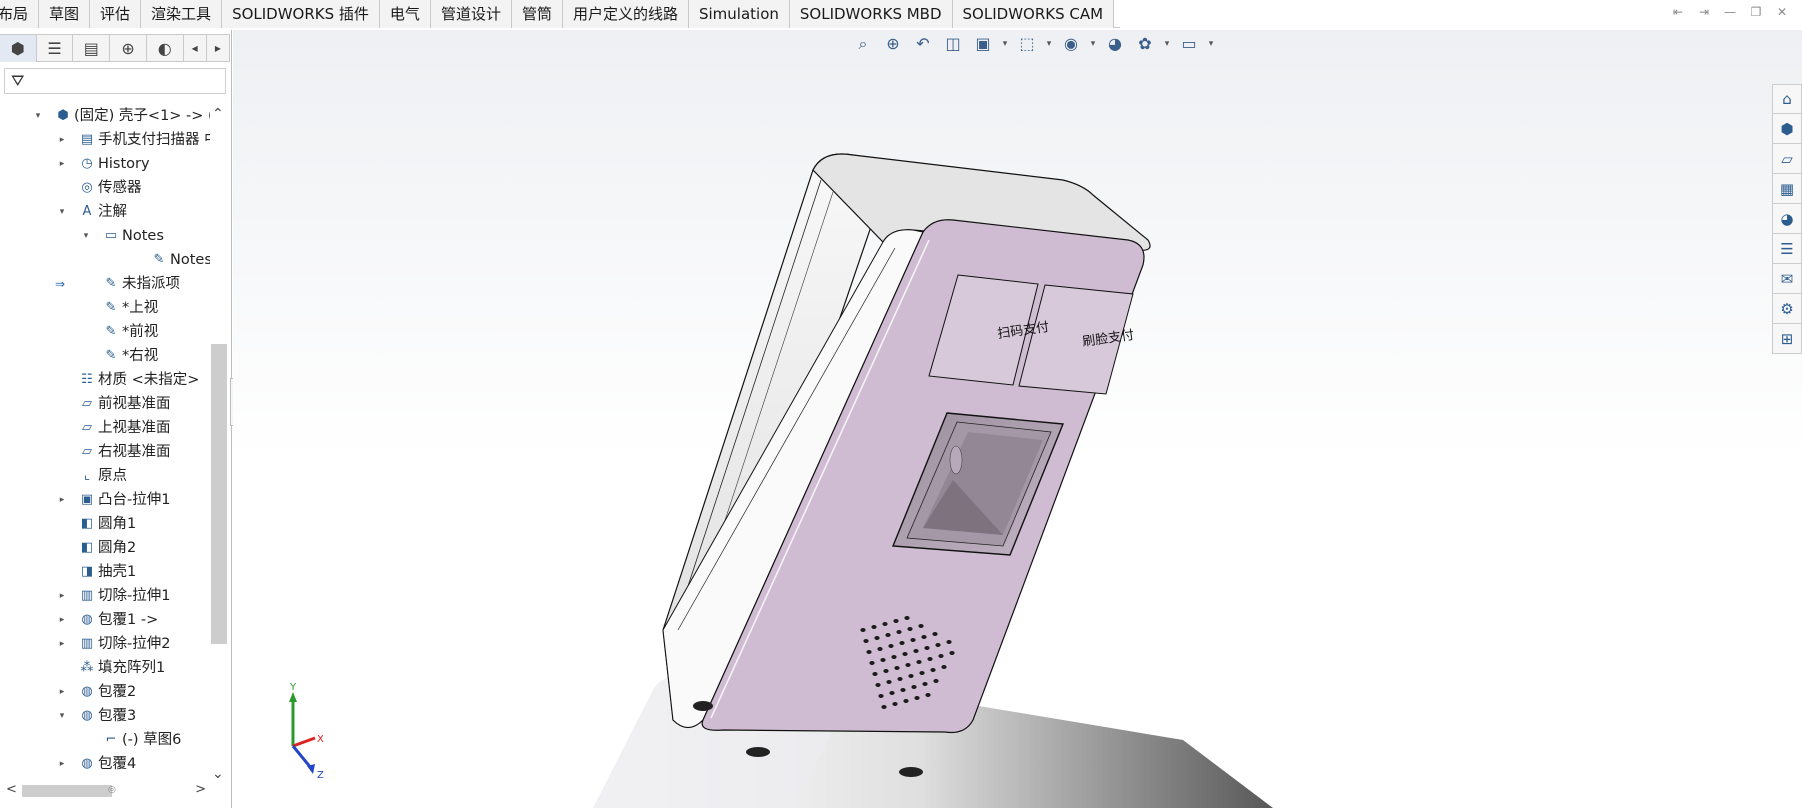  What do you see at coordinates (17, 81) in the screenshot?
I see `filter-icon: ⛛` at bounding box center [17, 81].